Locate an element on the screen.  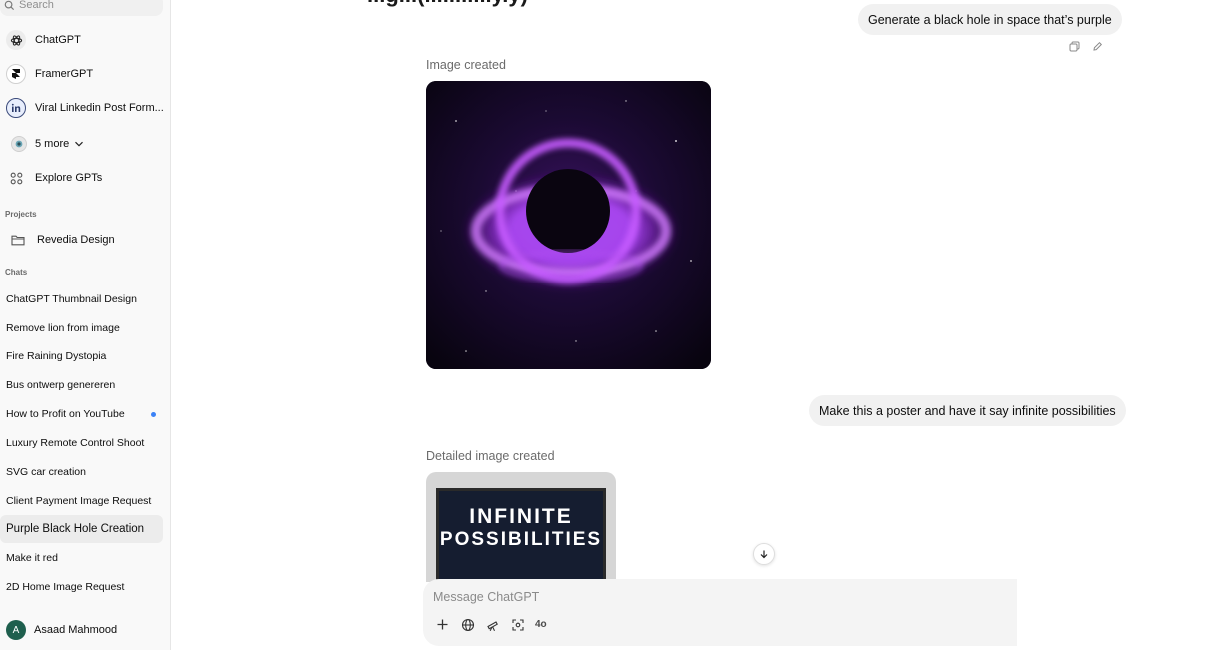
search-icon is located at coordinates (9, 5).